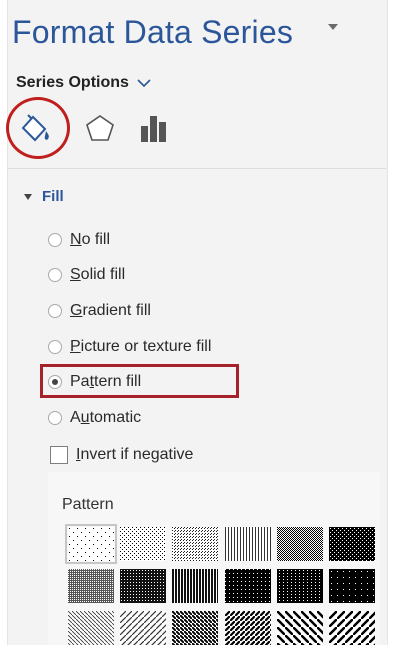 This screenshot has width=395, height=645. What do you see at coordinates (98, 274) in the screenshot?
I see `radio-label-solid-fill: Solid fill` at bounding box center [98, 274].